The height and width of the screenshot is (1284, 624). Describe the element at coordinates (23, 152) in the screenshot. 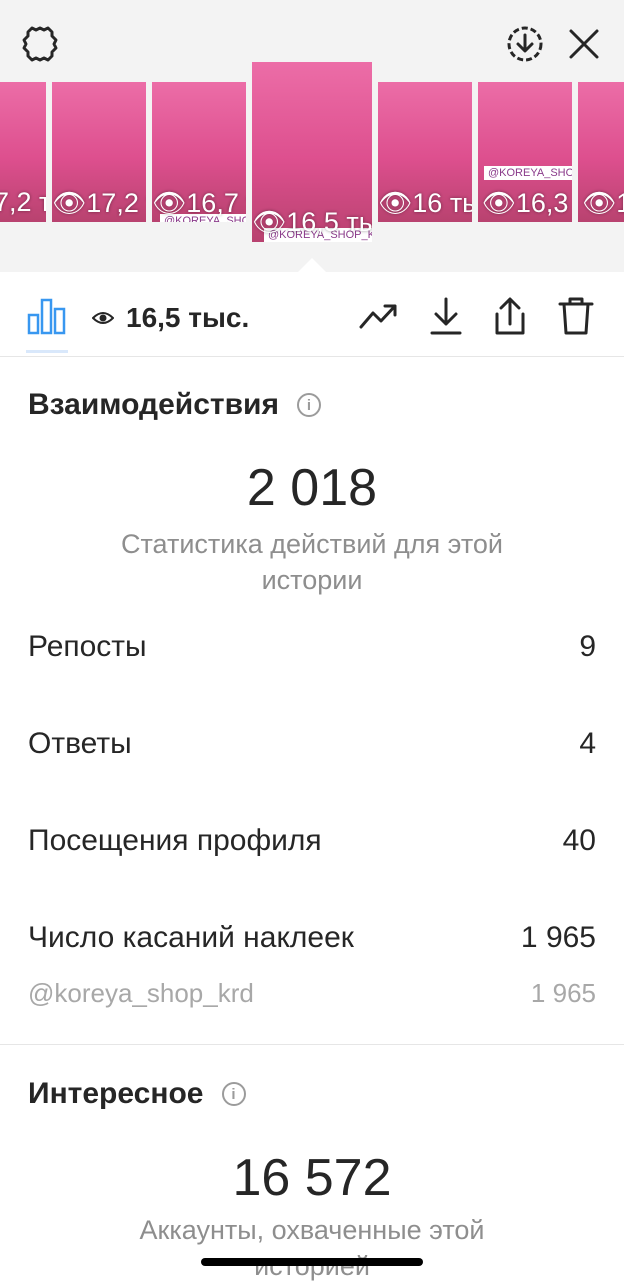

I see `story-thumbnail: 7,2 т` at that location.